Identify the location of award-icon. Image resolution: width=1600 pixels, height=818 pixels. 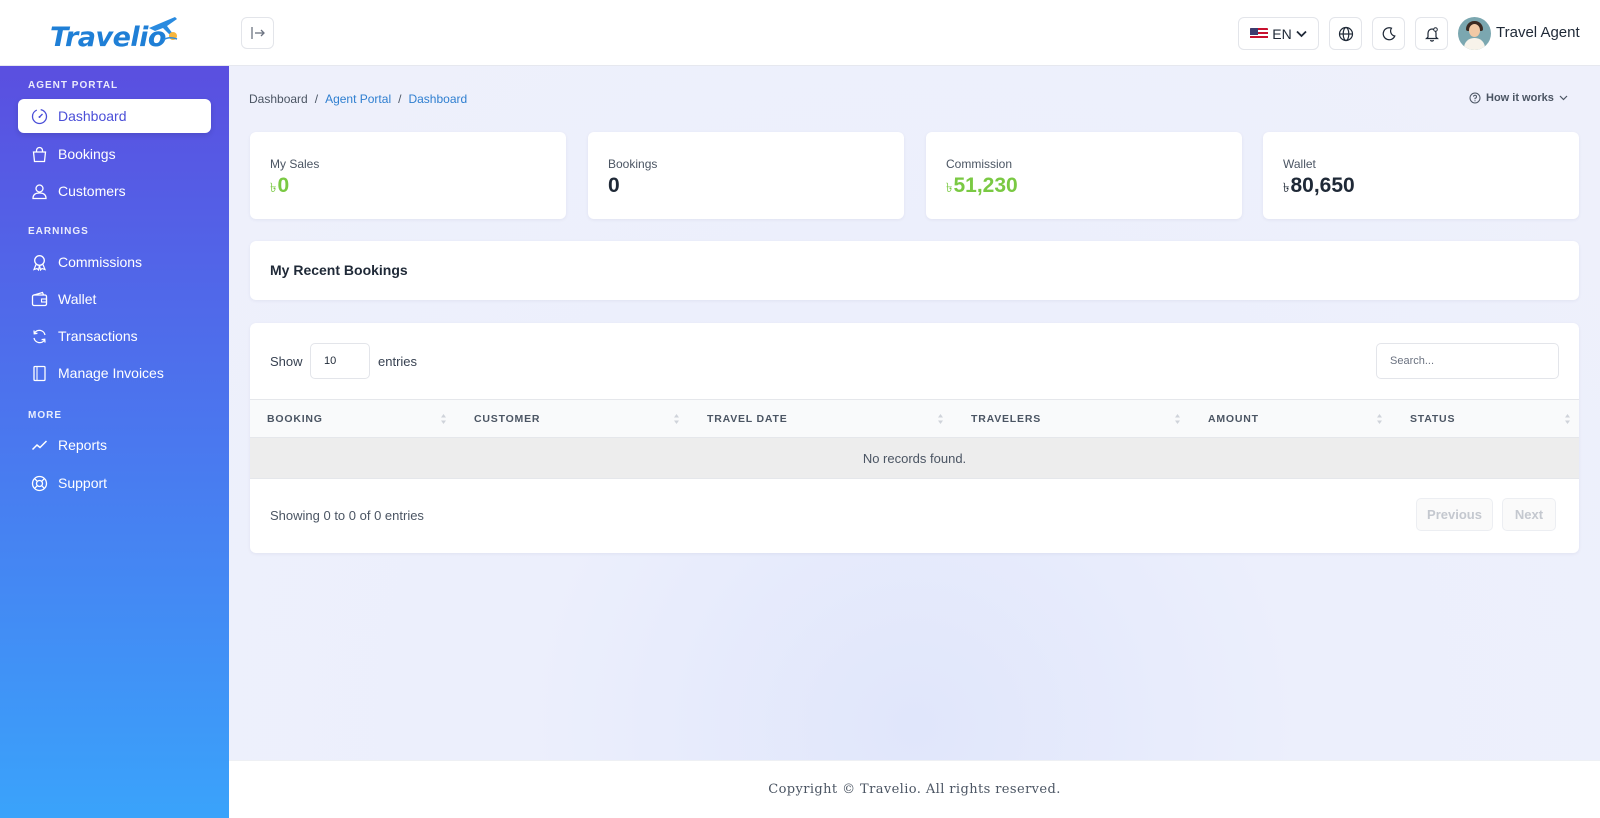
(39, 262).